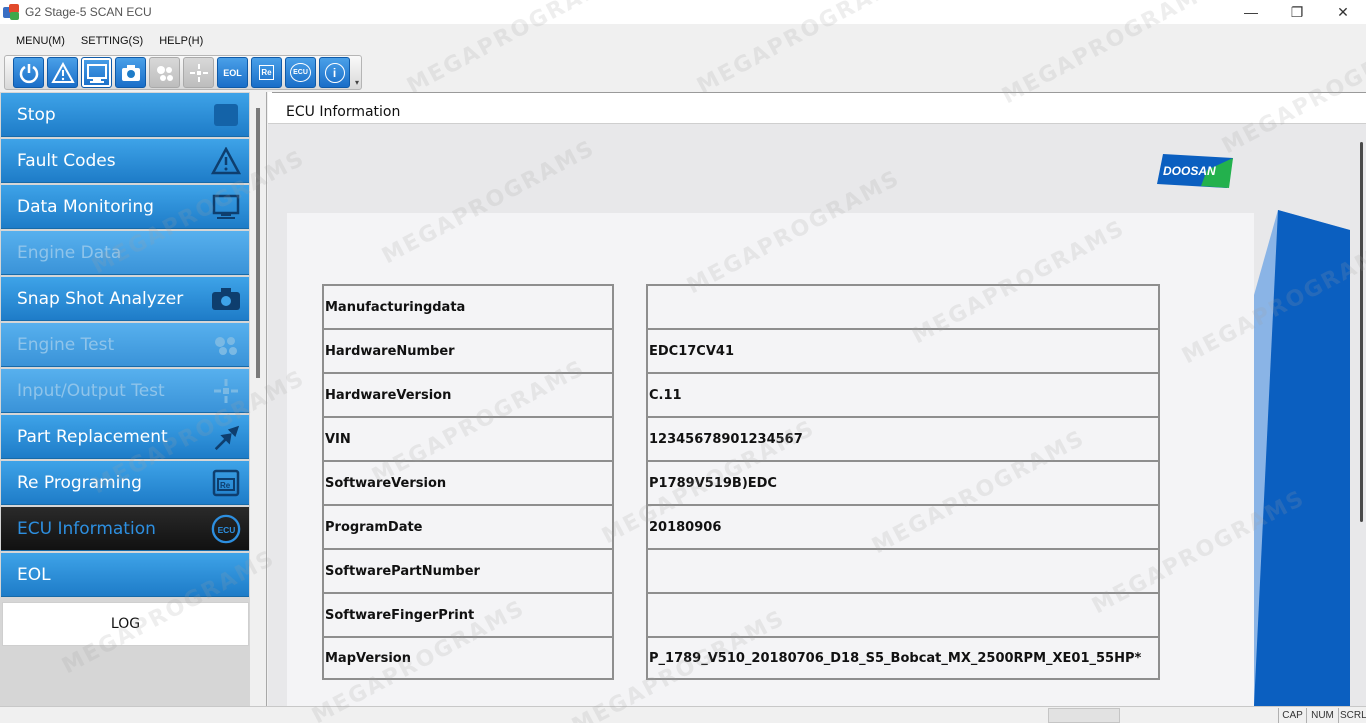 This screenshot has height=723, width=1366. I want to click on menu-help: HELP(H), so click(181, 41).